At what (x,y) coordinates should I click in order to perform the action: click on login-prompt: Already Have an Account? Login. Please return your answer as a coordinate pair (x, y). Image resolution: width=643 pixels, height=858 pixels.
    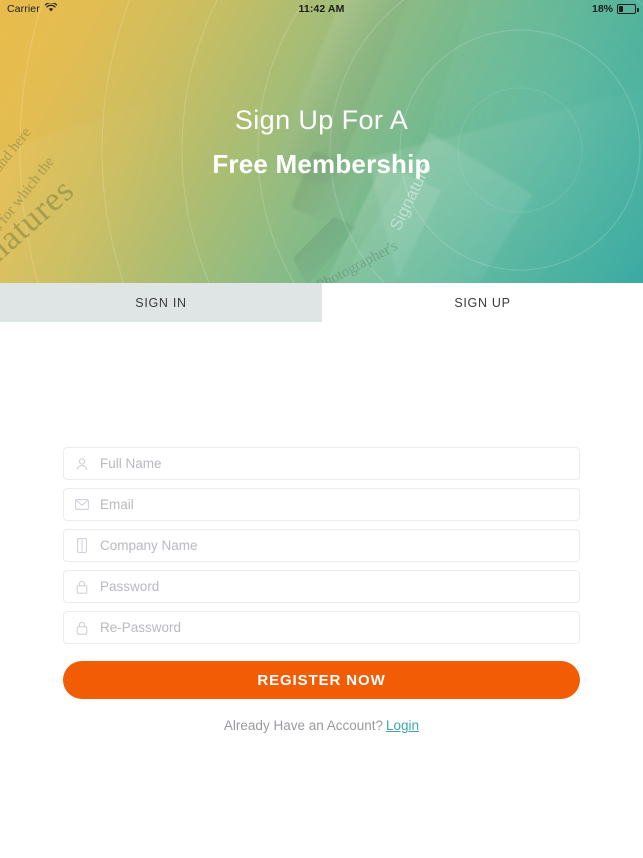
    Looking at the image, I should click on (321, 725).